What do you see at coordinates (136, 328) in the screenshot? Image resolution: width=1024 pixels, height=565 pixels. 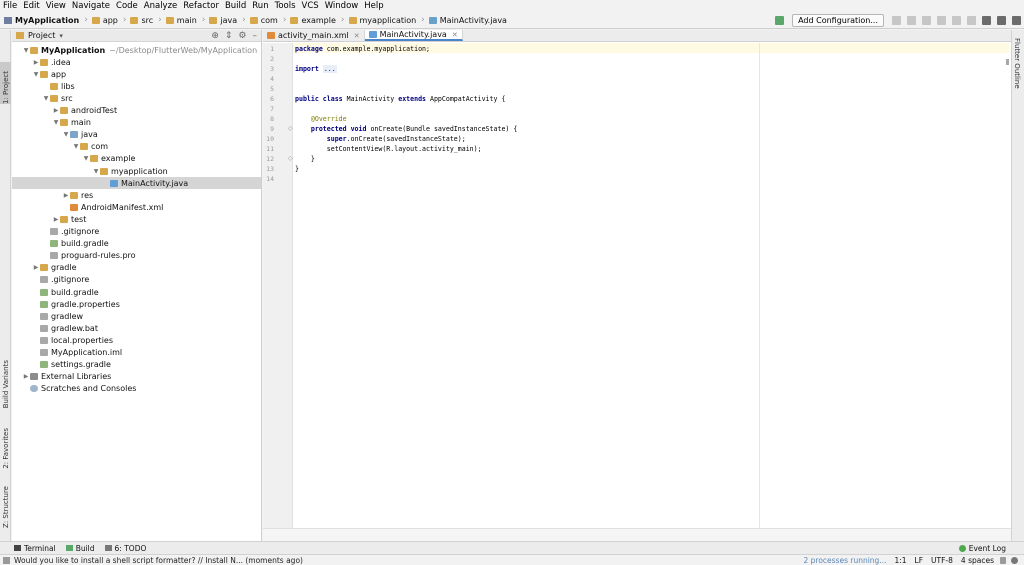 I see `tree-item: gradlew.bat` at bounding box center [136, 328].